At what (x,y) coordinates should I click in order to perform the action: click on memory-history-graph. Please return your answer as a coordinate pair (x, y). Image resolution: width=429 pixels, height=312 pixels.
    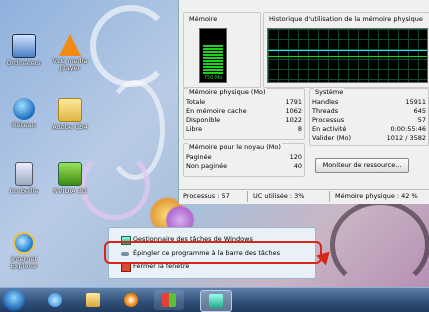
    Looking at the image, I should click on (347, 55).